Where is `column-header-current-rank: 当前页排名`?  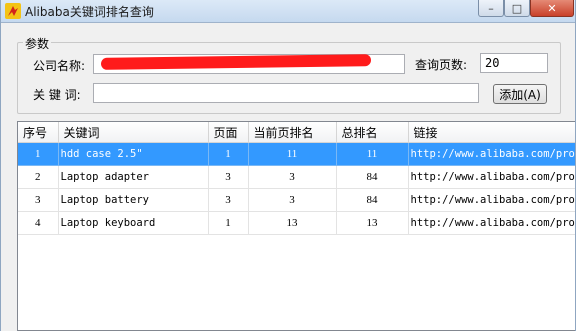
column-header-current-rank: 当前页排名 is located at coordinates (292, 132).